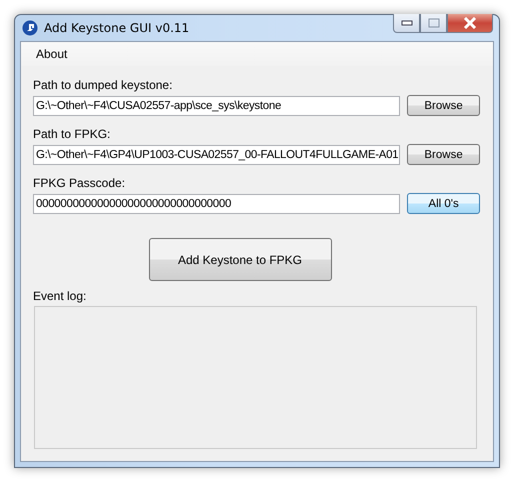 Image resolution: width=514 pixels, height=480 pixels. Describe the element at coordinates (51, 54) in the screenshot. I see `menu-item: About` at that location.